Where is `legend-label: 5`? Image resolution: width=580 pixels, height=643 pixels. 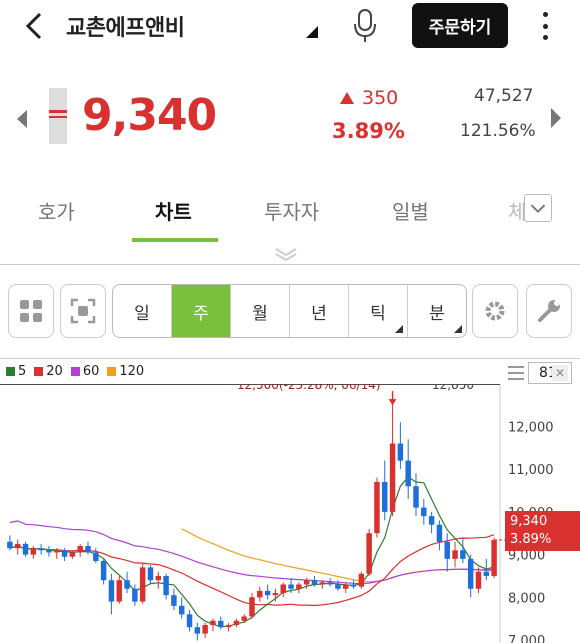
legend-label: 5 is located at coordinates (22, 371).